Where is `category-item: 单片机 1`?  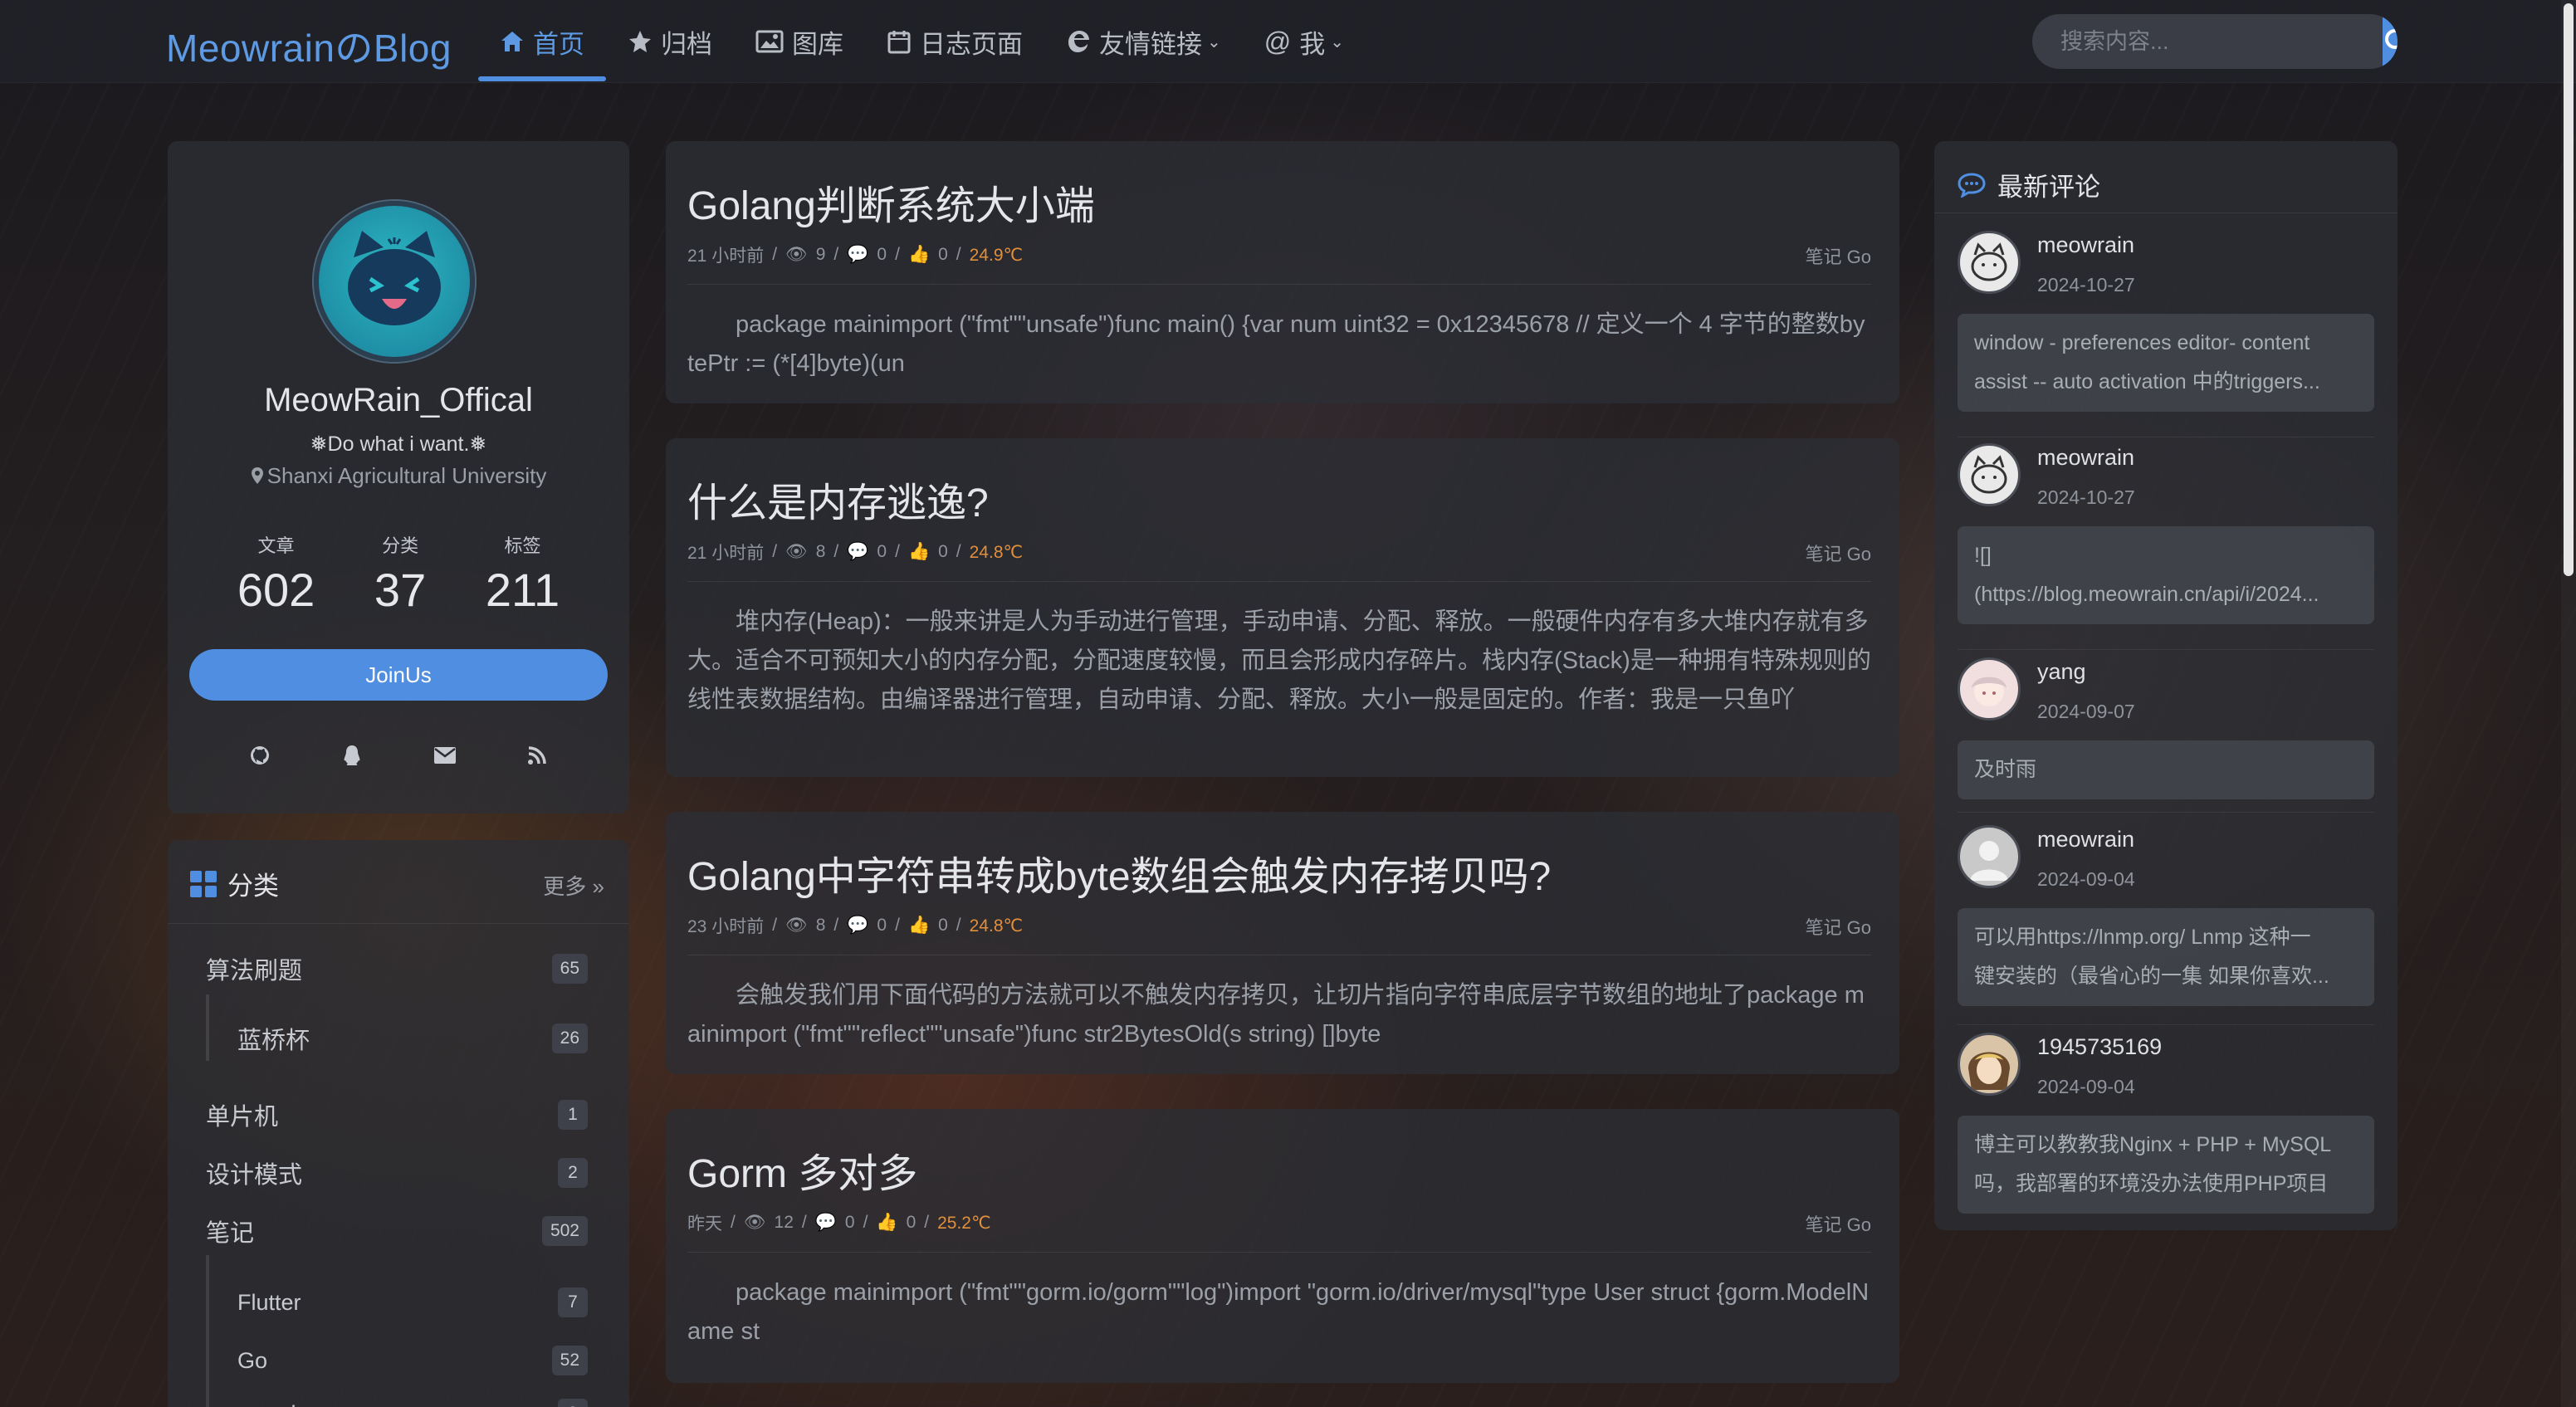 category-item: 单片机 1 is located at coordinates (398, 1115).